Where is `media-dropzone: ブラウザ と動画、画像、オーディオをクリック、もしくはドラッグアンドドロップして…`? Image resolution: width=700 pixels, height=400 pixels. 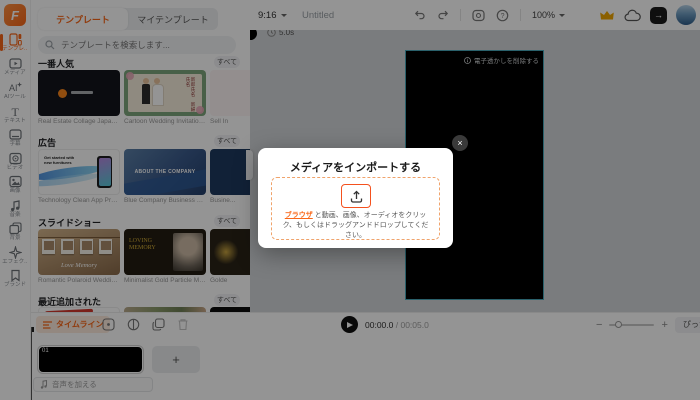 media-dropzone: ブラウザ と動画、画像、オーディオをクリック、もしくはドラッグアンドドロップして… is located at coordinates (355, 208).